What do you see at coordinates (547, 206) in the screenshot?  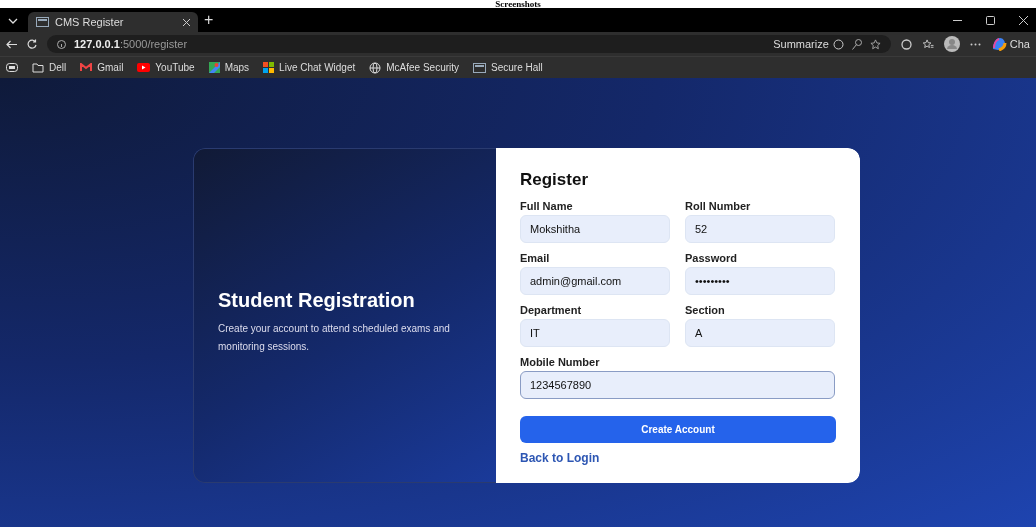 I see `field-label: Full Name` at bounding box center [547, 206].